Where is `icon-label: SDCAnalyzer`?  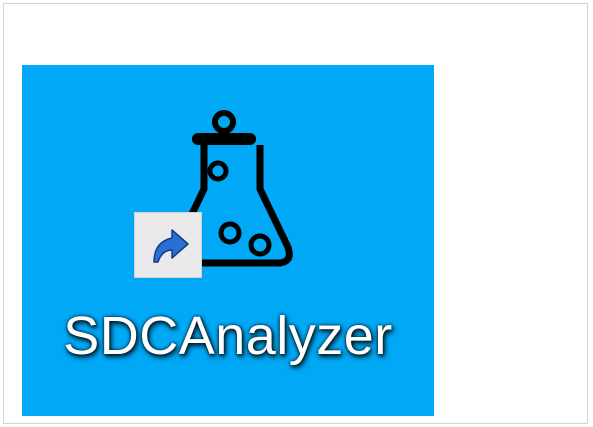
icon-label: SDCAnalyzer is located at coordinates (228, 336).